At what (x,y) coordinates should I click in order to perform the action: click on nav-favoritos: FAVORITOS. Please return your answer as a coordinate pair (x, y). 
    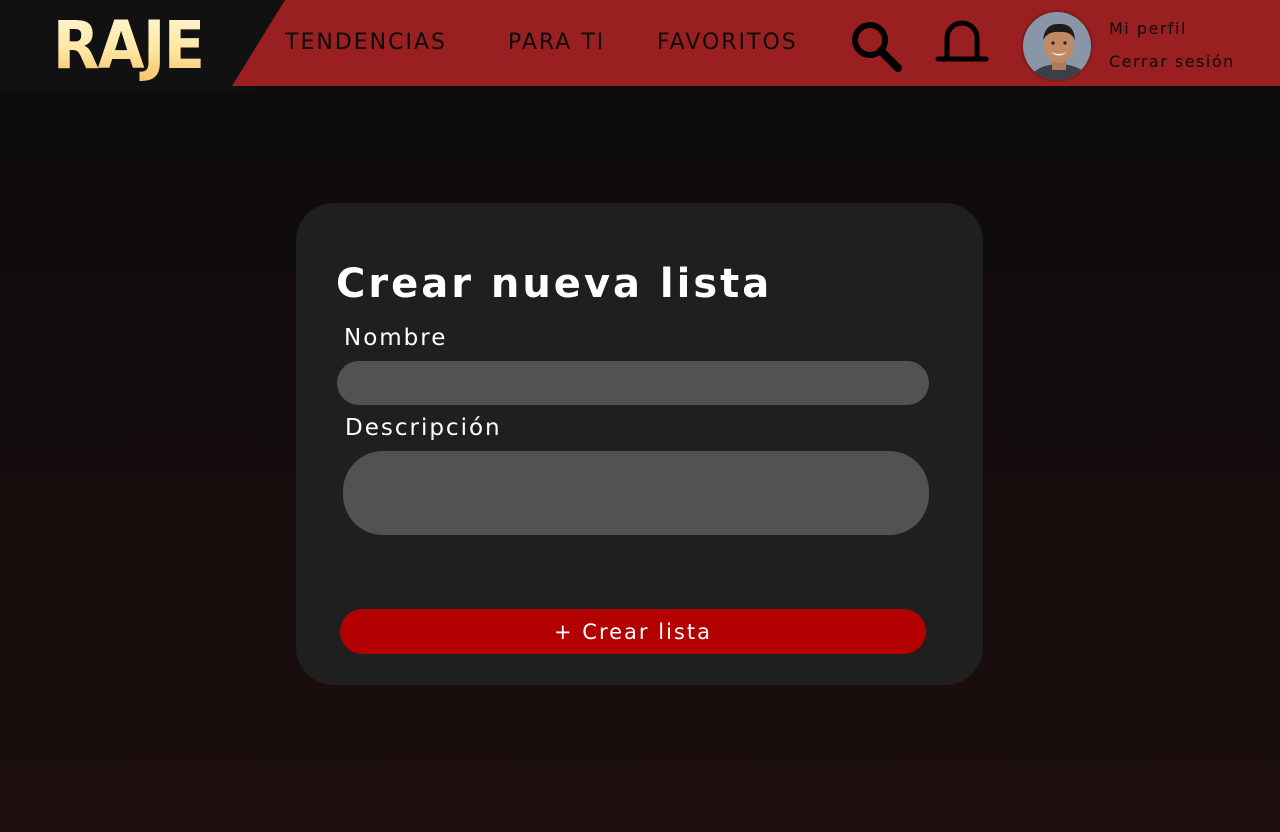
    Looking at the image, I should click on (727, 46).